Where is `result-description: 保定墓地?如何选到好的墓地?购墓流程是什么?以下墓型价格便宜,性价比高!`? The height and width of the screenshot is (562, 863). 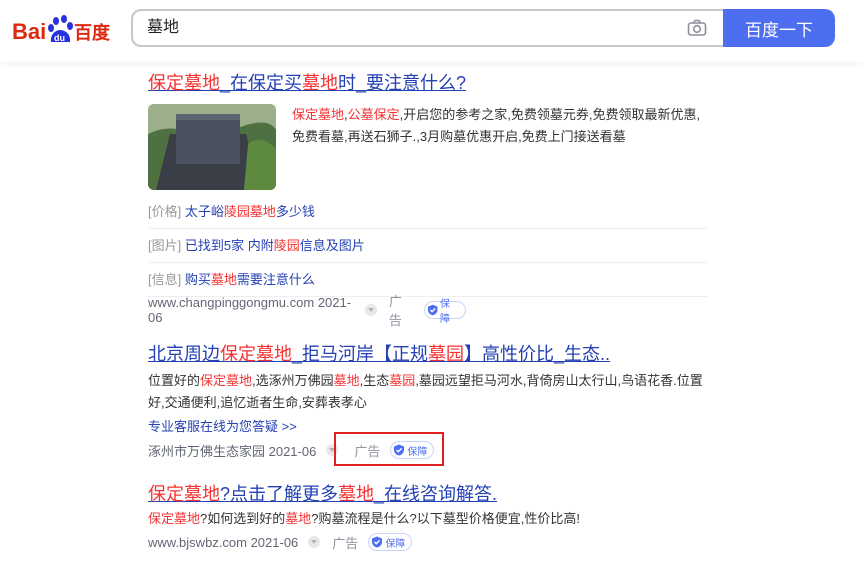
result-description: 保定墓地?如何选到好的墓地?购墓流程是什么?以下墓型价格便宜,性价比高! is located at coordinates (364, 518).